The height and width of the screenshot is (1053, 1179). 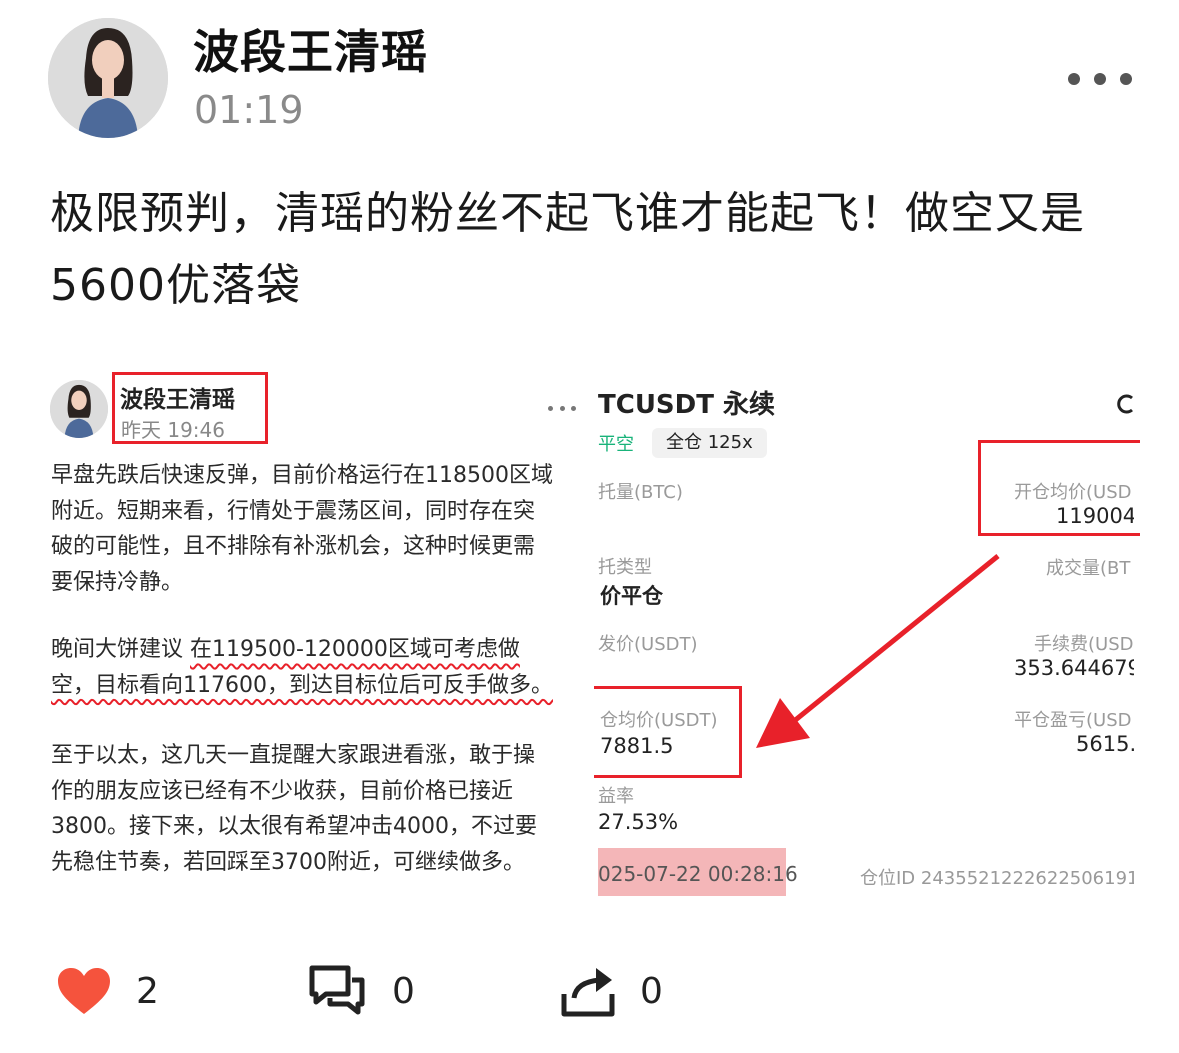 What do you see at coordinates (651, 991) in the screenshot?
I see `share-count: 0` at bounding box center [651, 991].